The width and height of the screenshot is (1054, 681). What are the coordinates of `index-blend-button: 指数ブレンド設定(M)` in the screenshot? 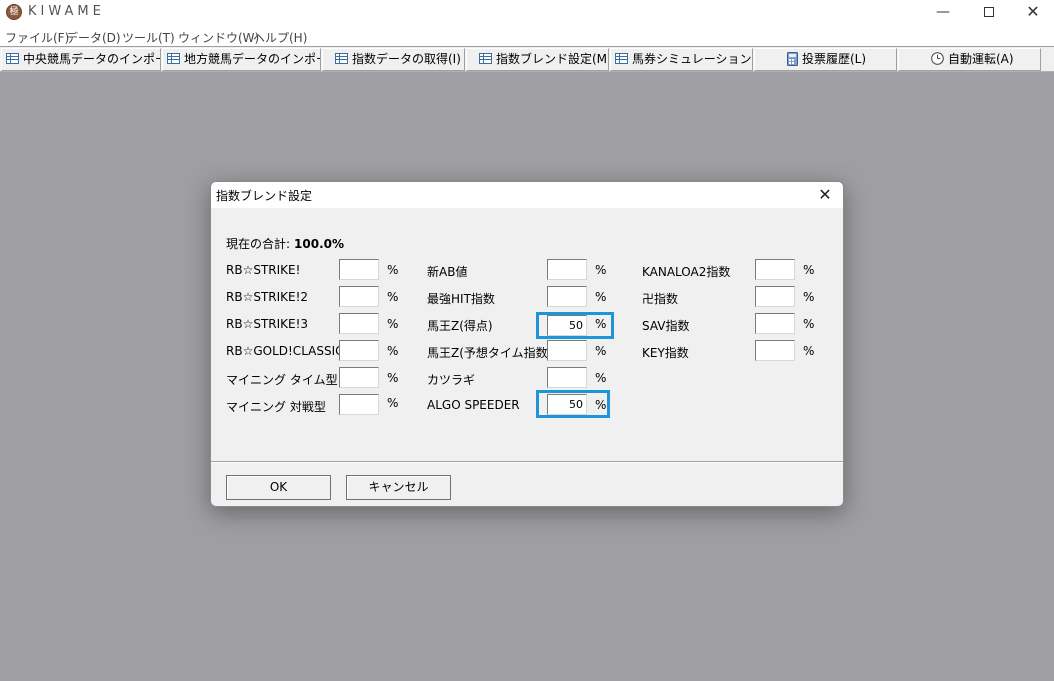 It's located at (537, 59).